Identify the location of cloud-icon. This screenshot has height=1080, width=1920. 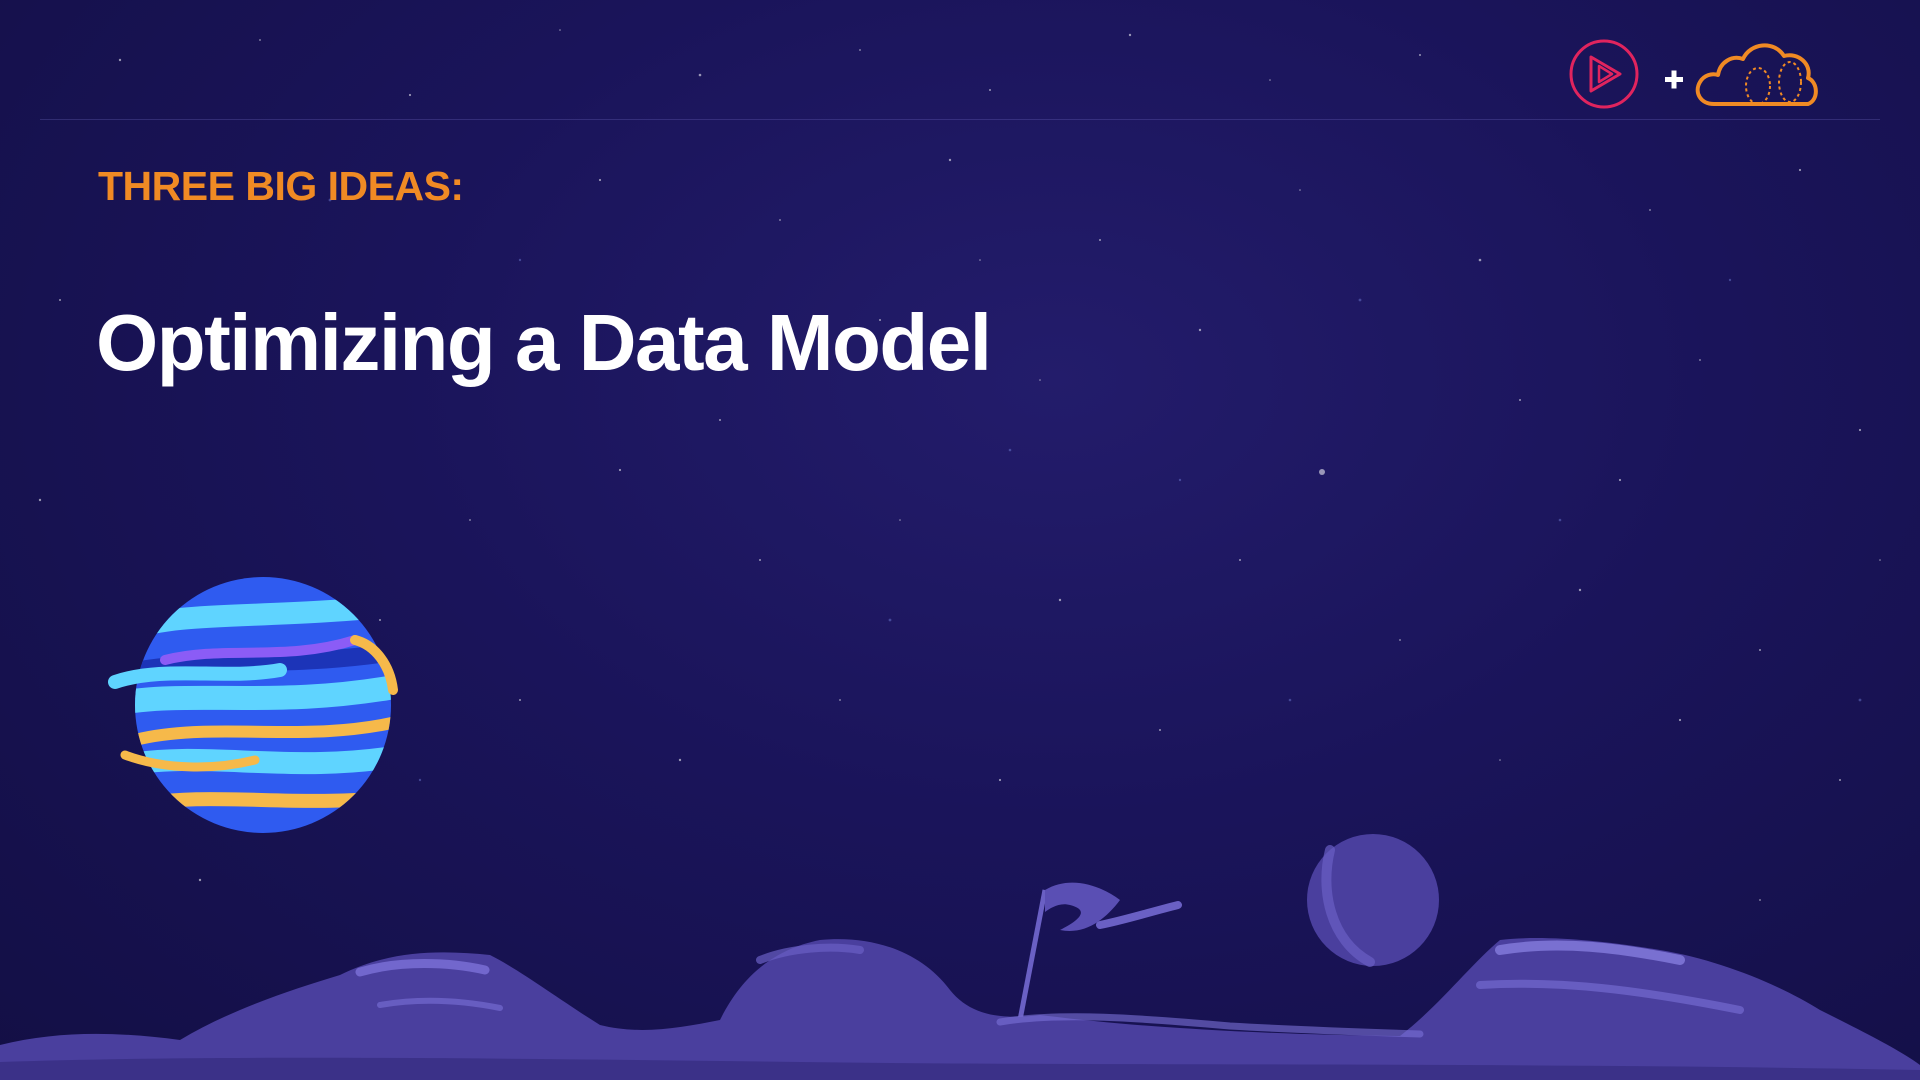
(1756, 74).